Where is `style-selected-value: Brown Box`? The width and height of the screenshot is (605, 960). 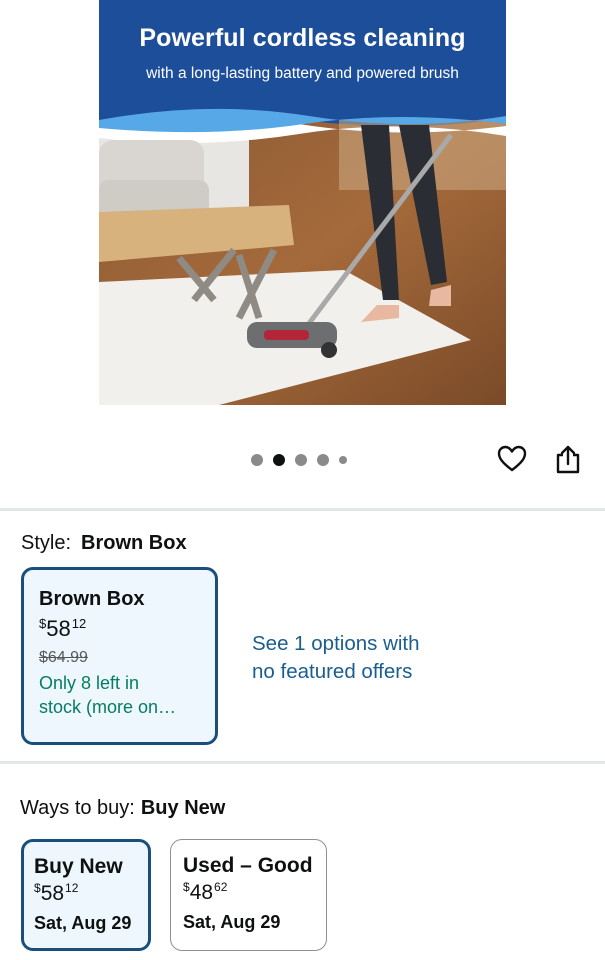
style-selected-value: Brown Box is located at coordinates (134, 543).